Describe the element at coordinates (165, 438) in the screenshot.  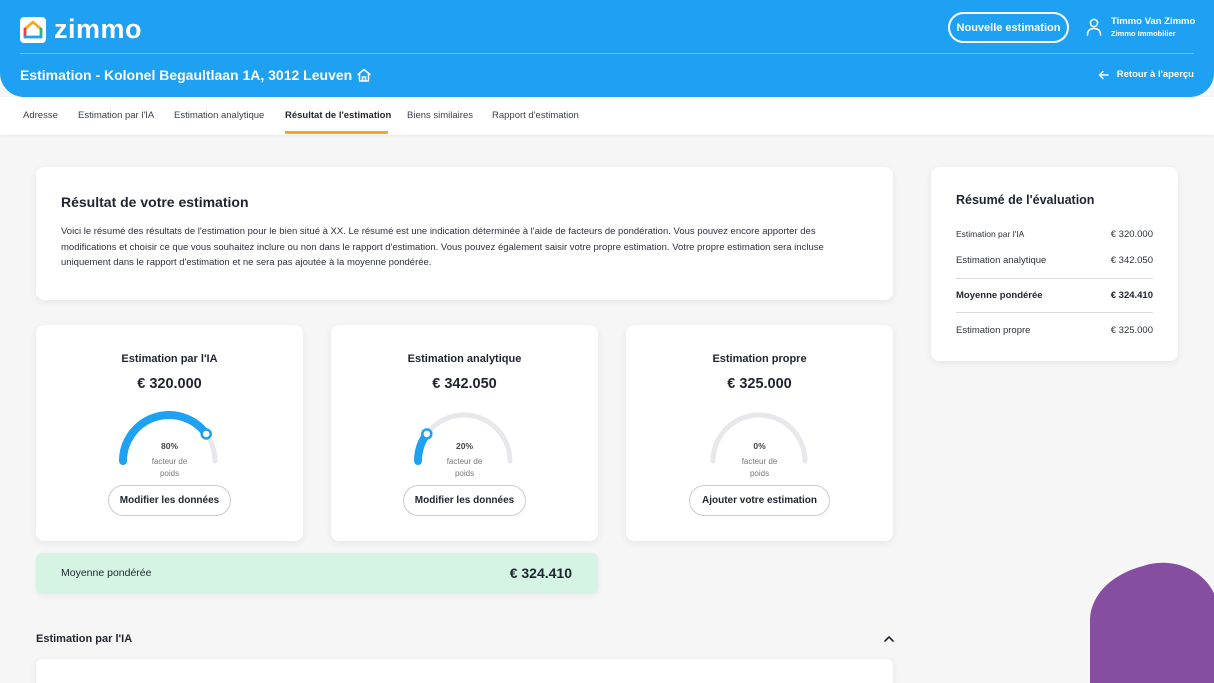
I see `gauge-fill` at that location.